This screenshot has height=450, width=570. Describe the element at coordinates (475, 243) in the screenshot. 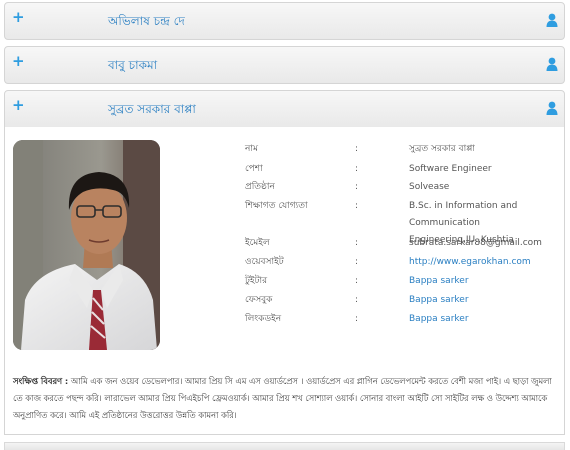

I see `field-value: subrata.sarkar88@gmail.com` at that location.